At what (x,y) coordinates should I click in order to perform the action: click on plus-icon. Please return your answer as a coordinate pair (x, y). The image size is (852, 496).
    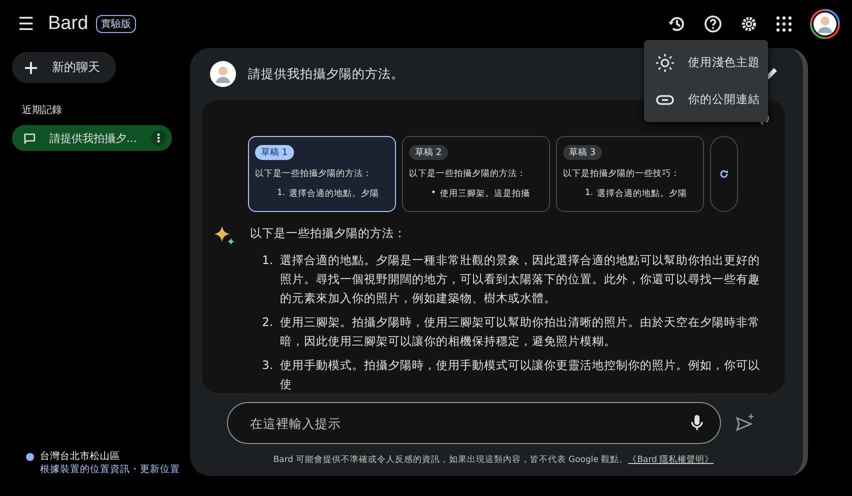
    Looking at the image, I should click on (31, 67).